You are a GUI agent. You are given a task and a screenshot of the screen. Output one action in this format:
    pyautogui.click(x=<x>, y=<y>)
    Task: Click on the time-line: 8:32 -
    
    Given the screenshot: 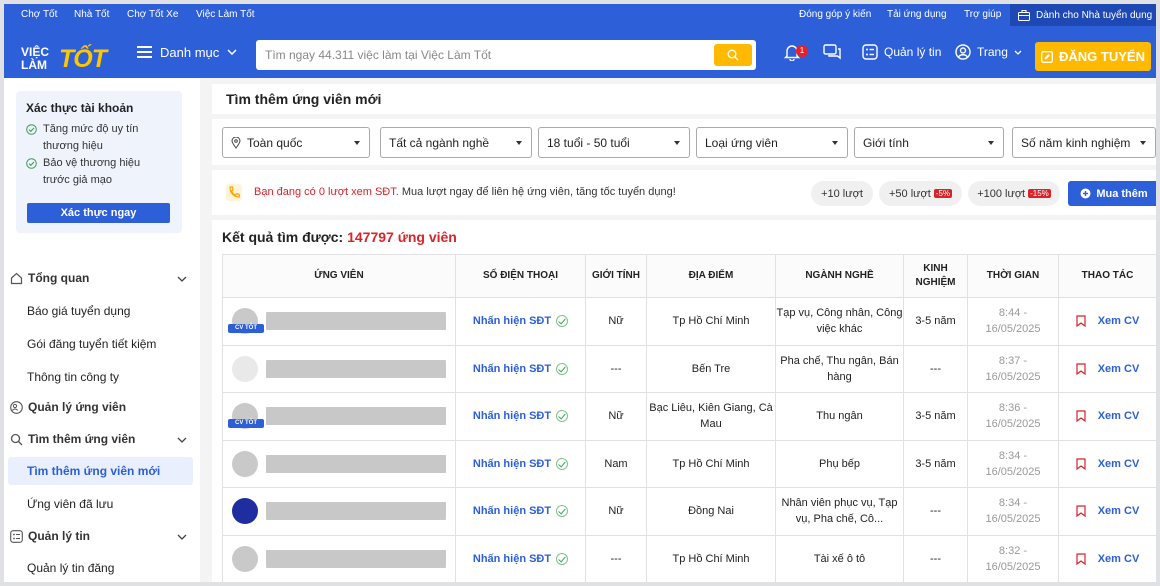 What is the action you would take?
    pyautogui.click(x=1013, y=550)
    